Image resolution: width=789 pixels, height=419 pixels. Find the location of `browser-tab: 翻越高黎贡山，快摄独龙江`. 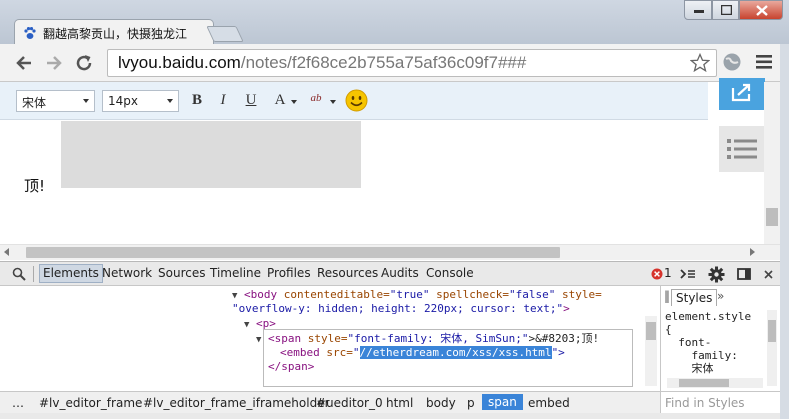

browser-tab: 翻越高黎贡山，快摄独龙江 is located at coordinates (114, 32).